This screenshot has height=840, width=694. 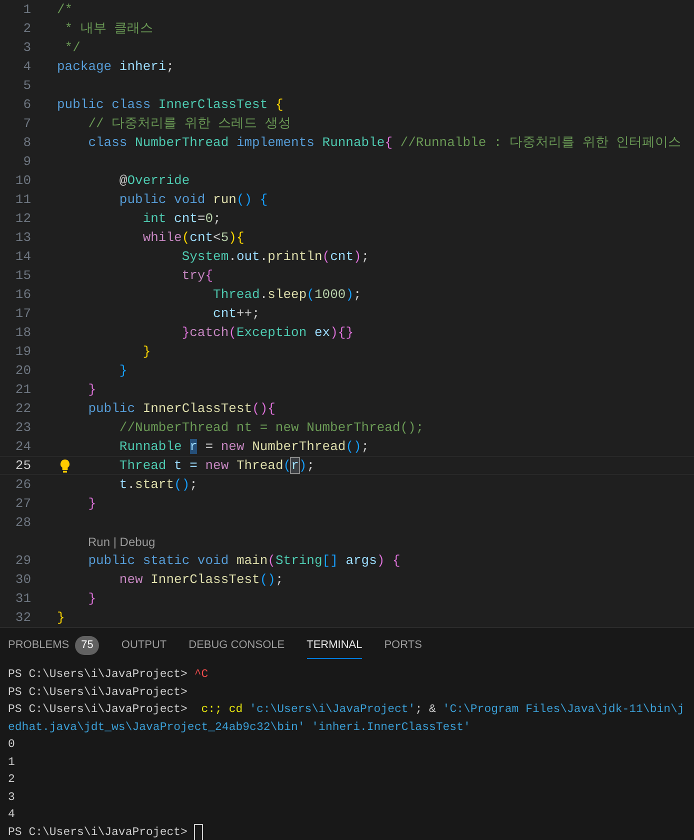 What do you see at coordinates (239, 728) in the screenshot?
I see `terminal-line: edhat.java\jdt_ws\JavaProject_24ab9c32\bin' 'inheri.InnerClassTest'` at bounding box center [239, 728].